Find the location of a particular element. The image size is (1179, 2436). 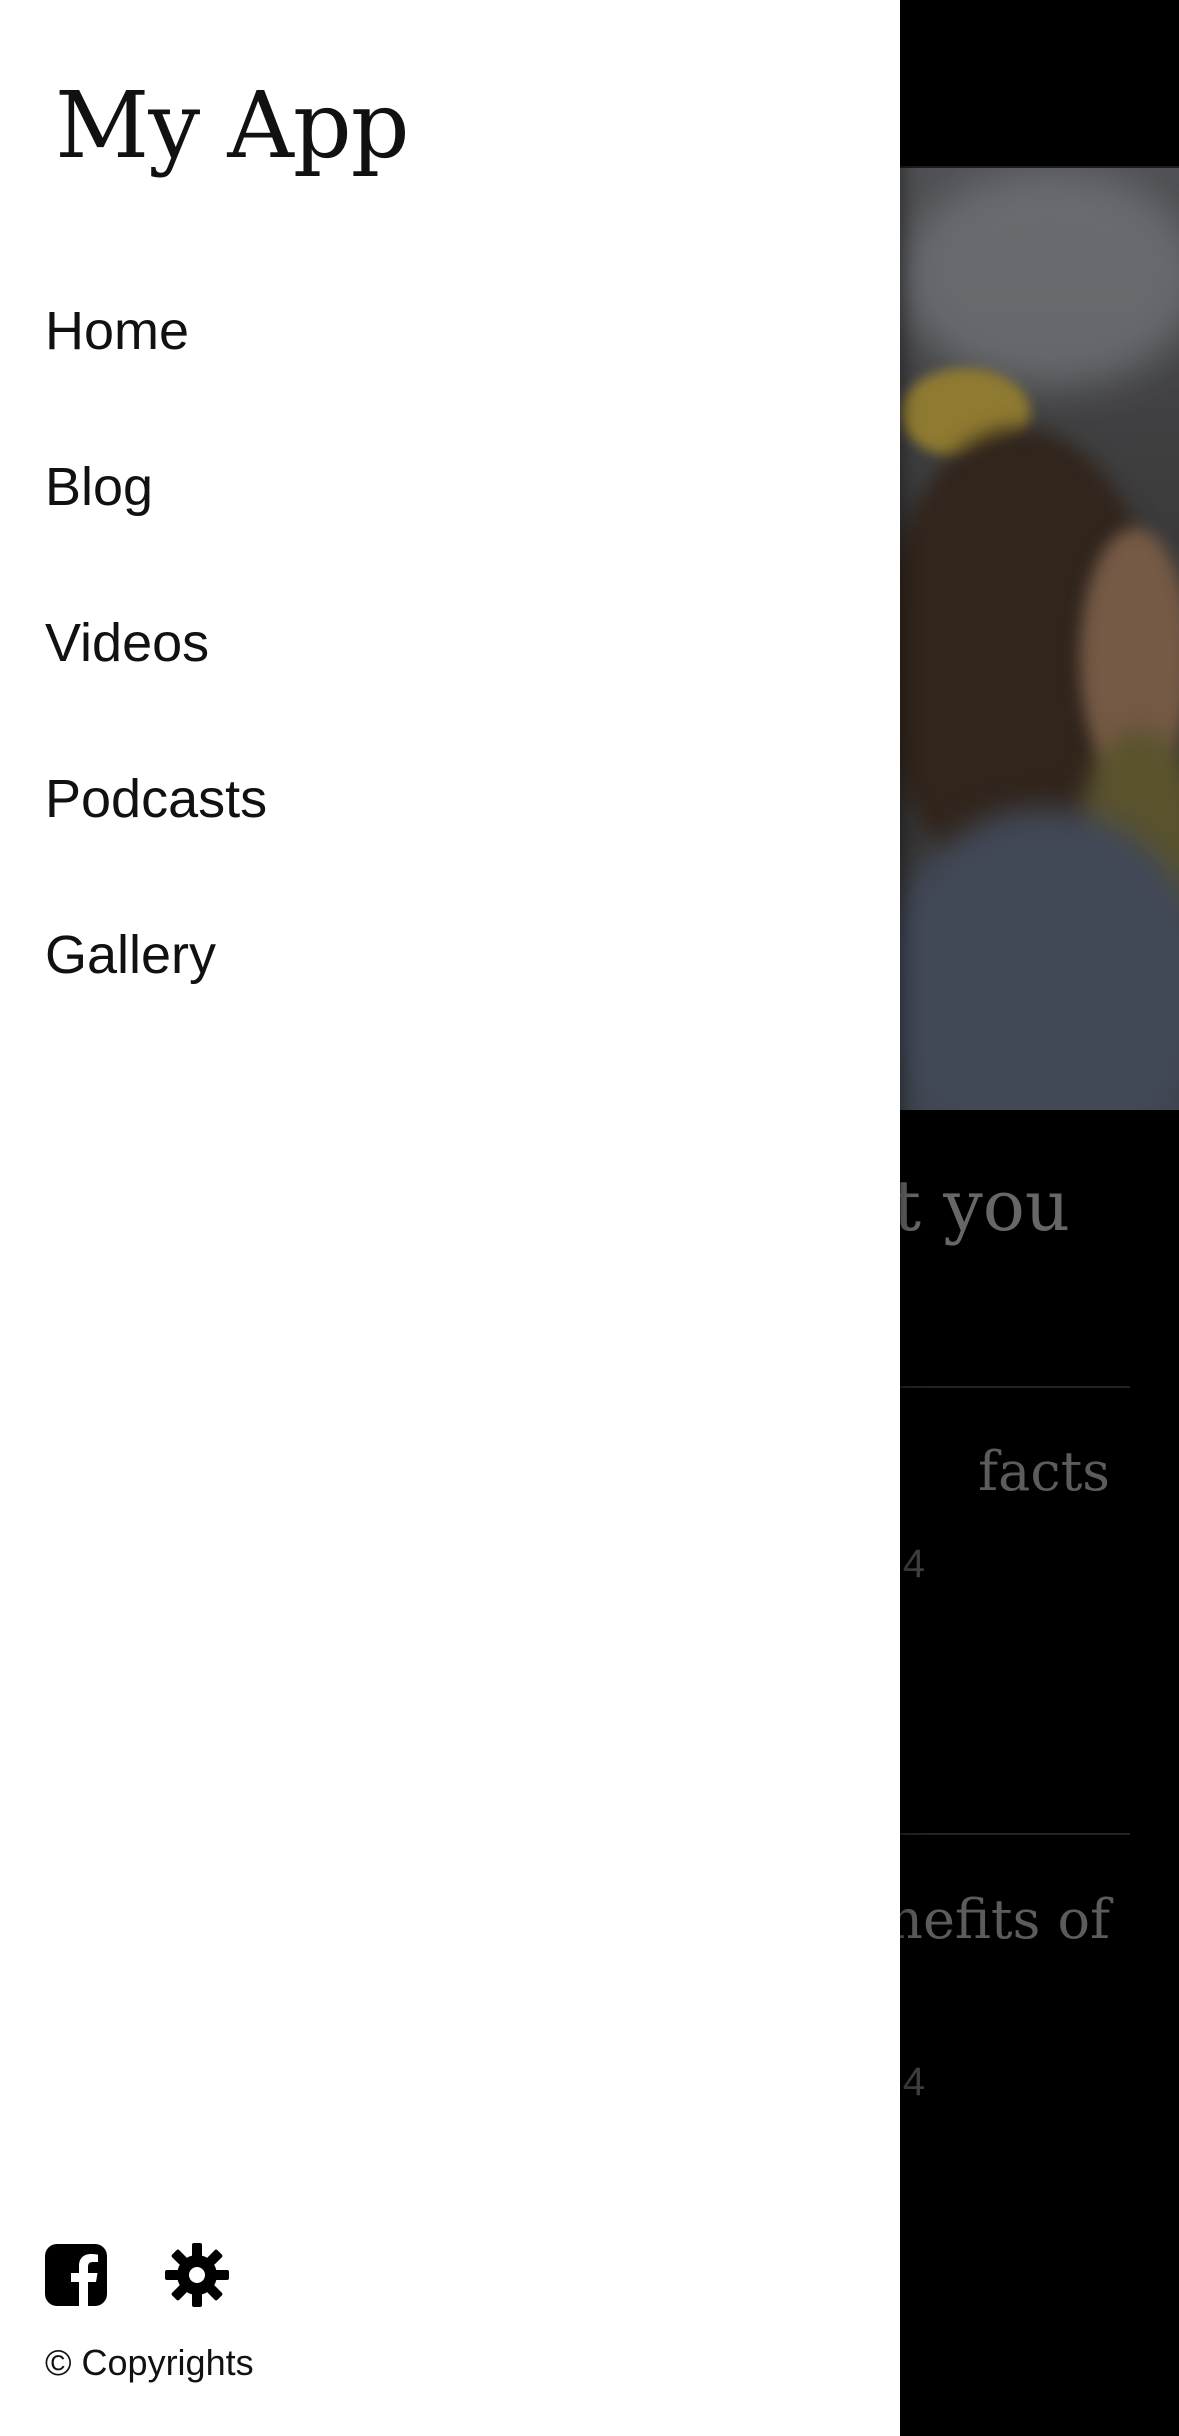

drawer-footer is located at coordinates (137, 2275).